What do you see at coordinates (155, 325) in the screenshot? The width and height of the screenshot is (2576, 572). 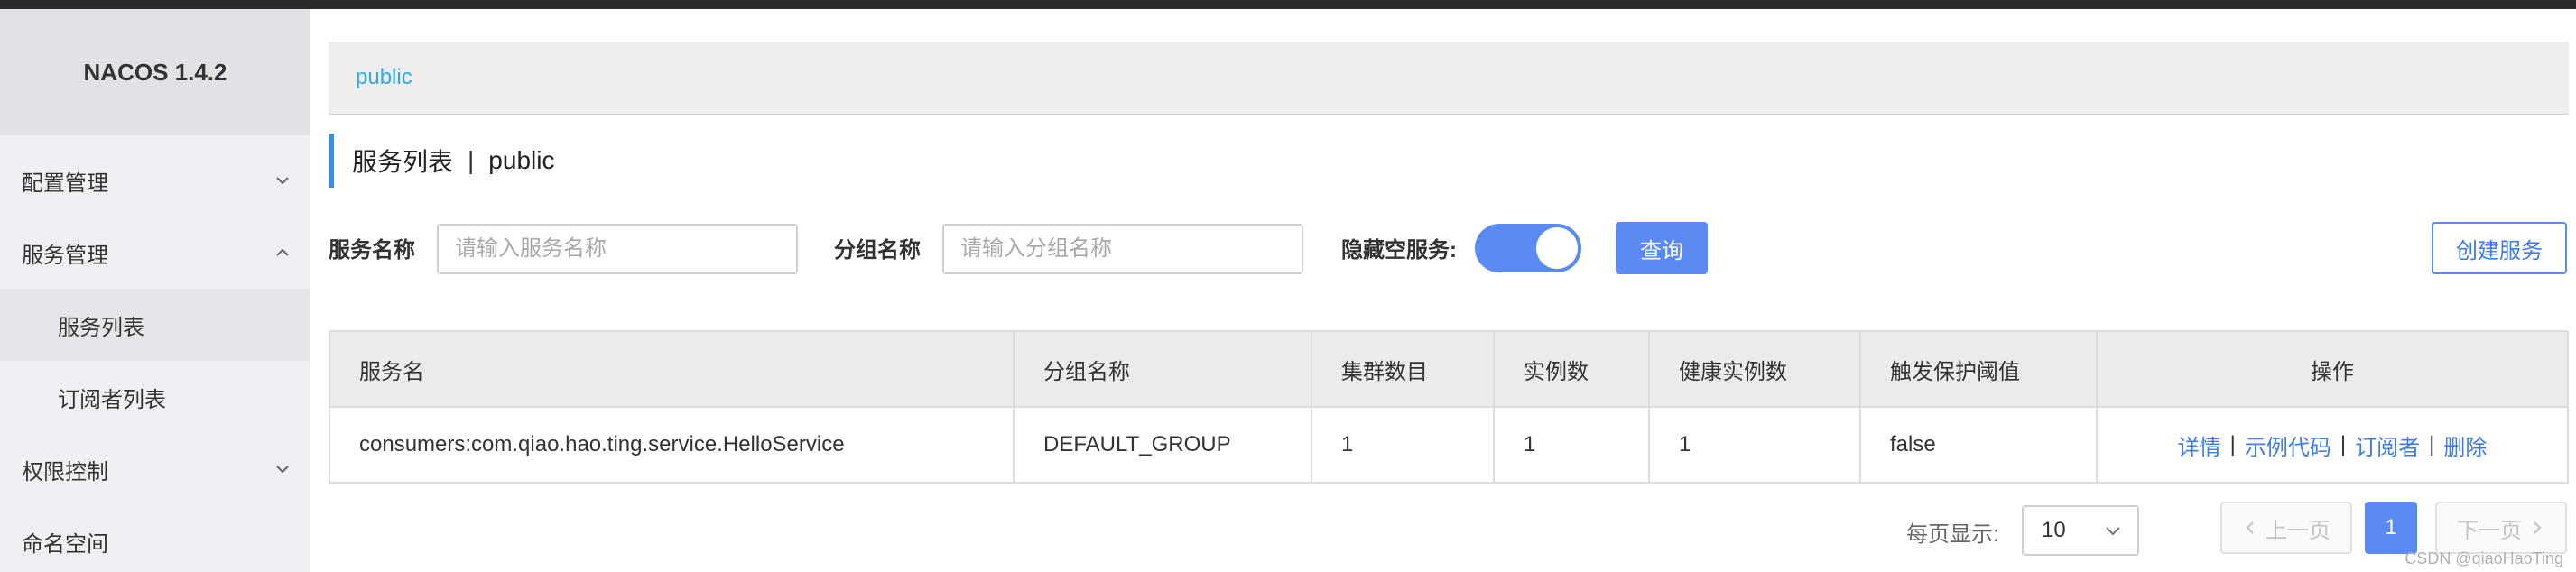 I see `sidebar-item-service-list: 服务列表` at bounding box center [155, 325].